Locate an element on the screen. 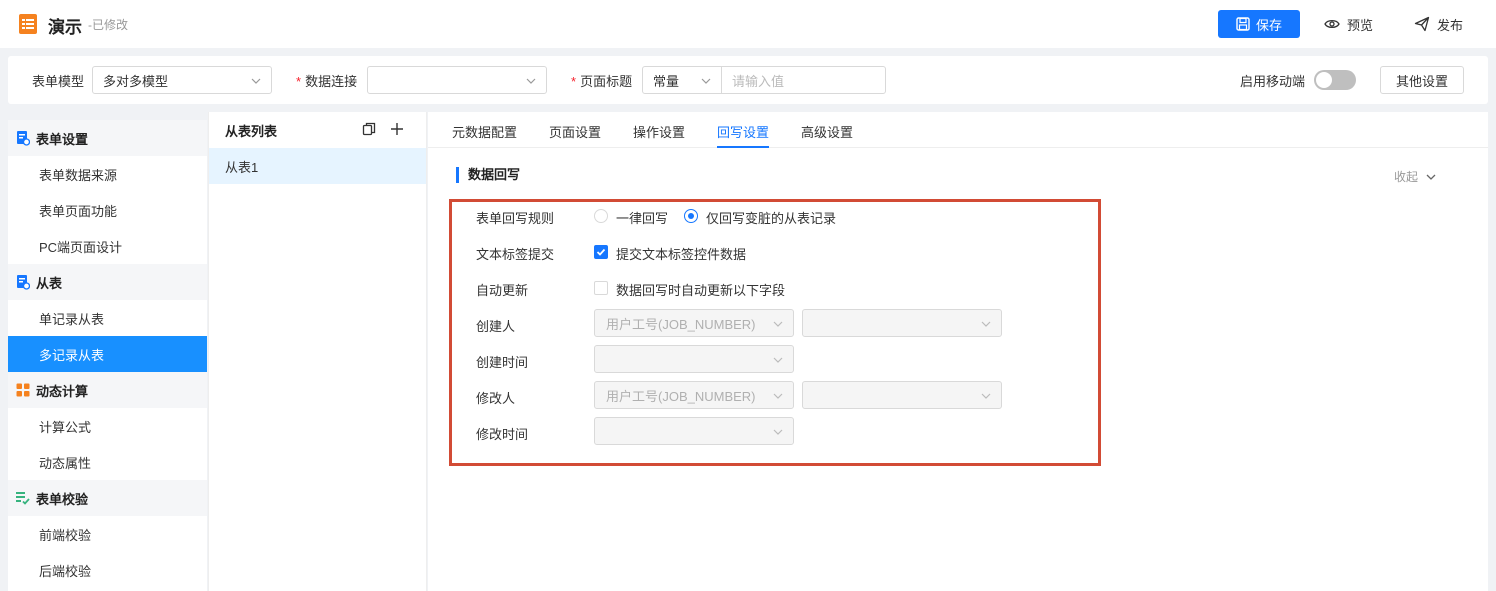 This screenshot has width=1496, height=591. modifier-field2-select is located at coordinates (902, 395).